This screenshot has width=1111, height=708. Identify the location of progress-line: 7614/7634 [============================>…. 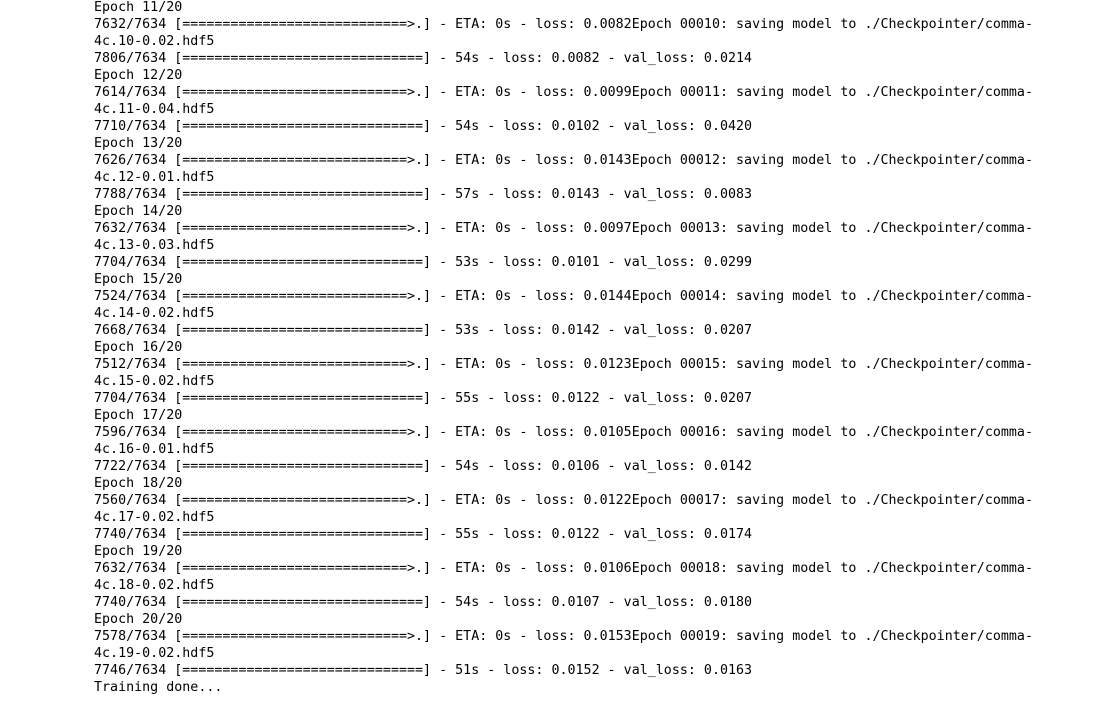
(563, 92).